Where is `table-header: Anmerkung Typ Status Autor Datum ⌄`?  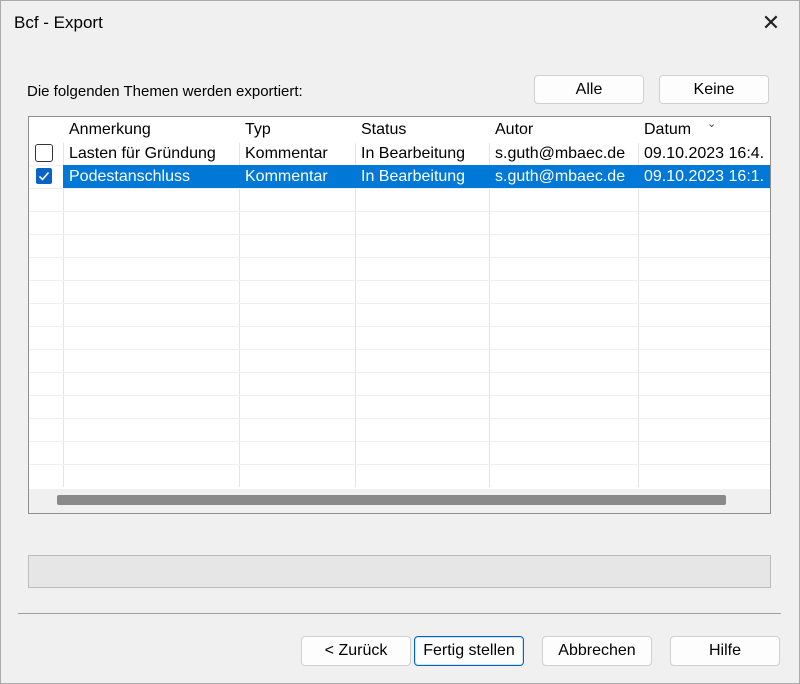 table-header: Anmerkung Typ Status Autor Datum ⌄ is located at coordinates (399, 130).